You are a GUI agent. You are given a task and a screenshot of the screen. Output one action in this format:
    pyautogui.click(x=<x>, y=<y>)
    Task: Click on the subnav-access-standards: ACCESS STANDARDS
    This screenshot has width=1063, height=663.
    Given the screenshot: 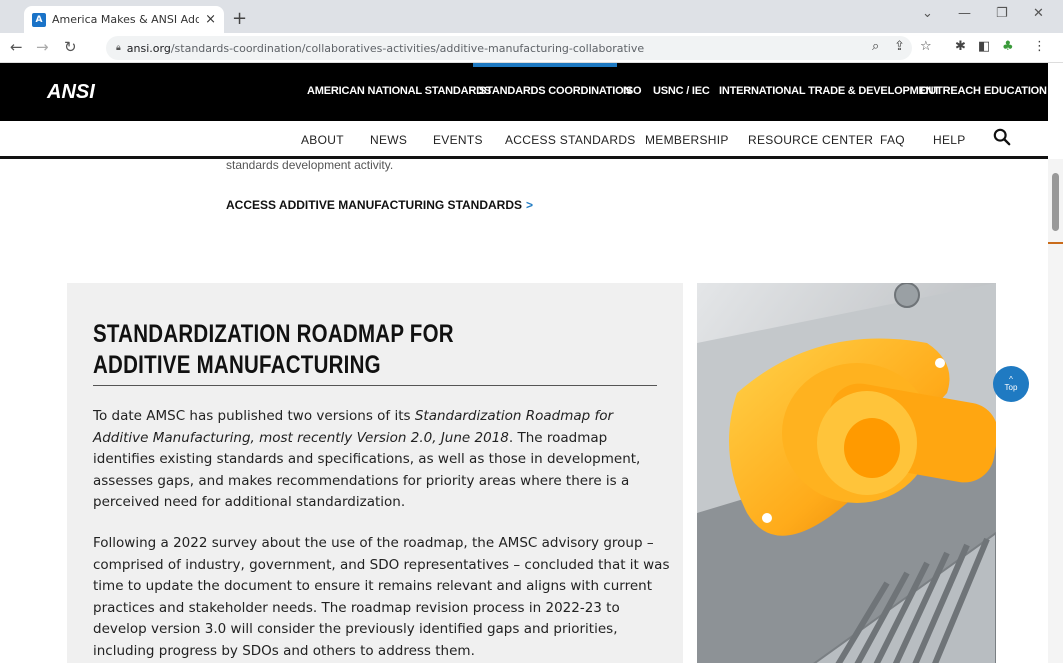 What is the action you would take?
    pyautogui.click(x=570, y=140)
    